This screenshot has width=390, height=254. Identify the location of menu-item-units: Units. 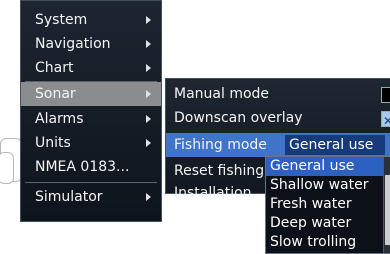
(91, 143).